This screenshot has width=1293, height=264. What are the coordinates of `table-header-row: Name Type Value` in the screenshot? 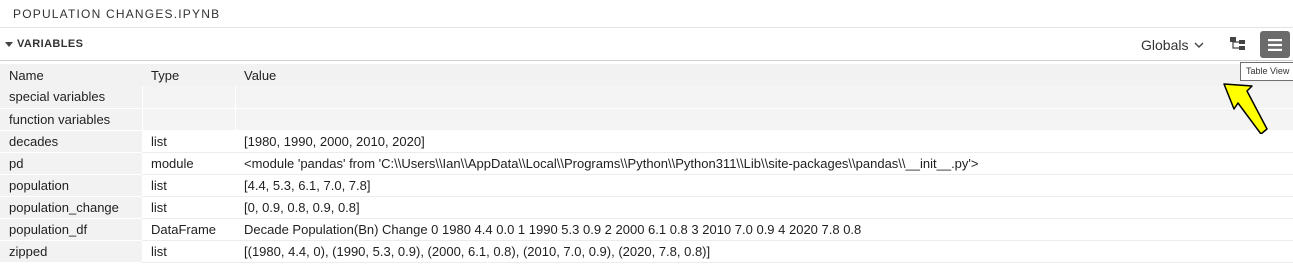 It's located at (646, 75).